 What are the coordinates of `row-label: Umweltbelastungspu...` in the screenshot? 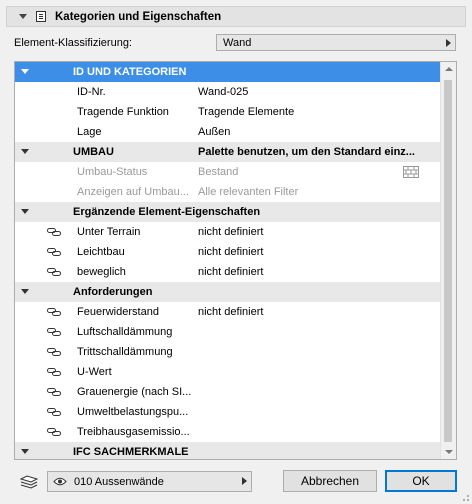 It's located at (133, 412).